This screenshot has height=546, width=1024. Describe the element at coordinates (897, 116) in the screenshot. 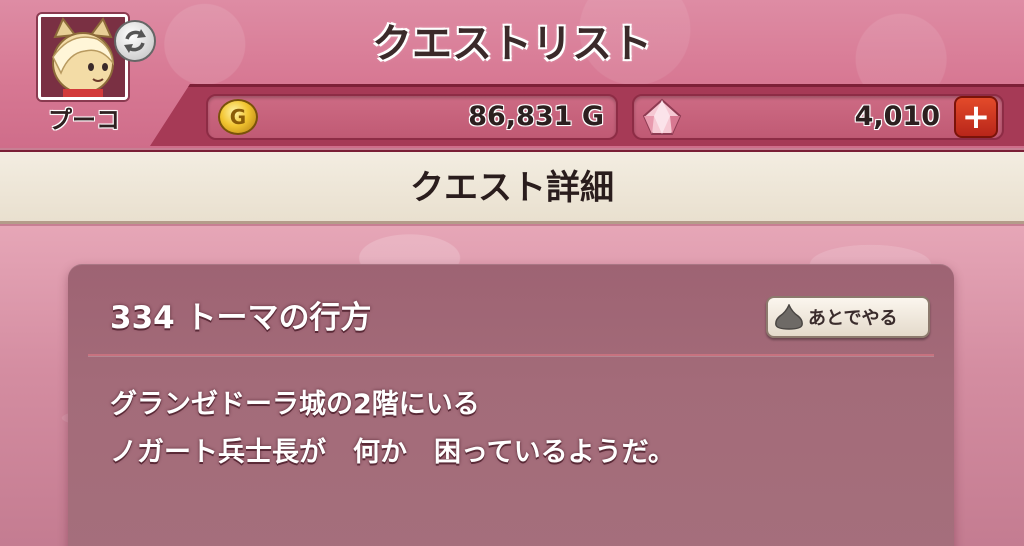

I see `gem-amount: 4,010` at that location.